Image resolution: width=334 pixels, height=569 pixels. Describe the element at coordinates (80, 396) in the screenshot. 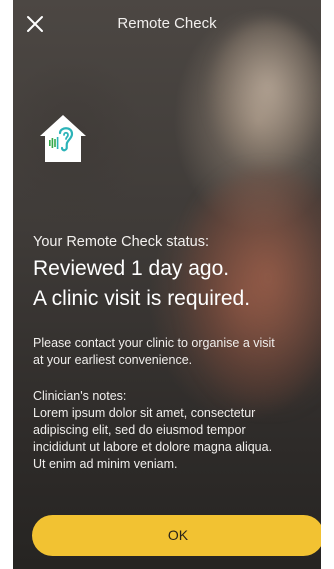

I see `notes-heading: Clinician's notes:` at that location.